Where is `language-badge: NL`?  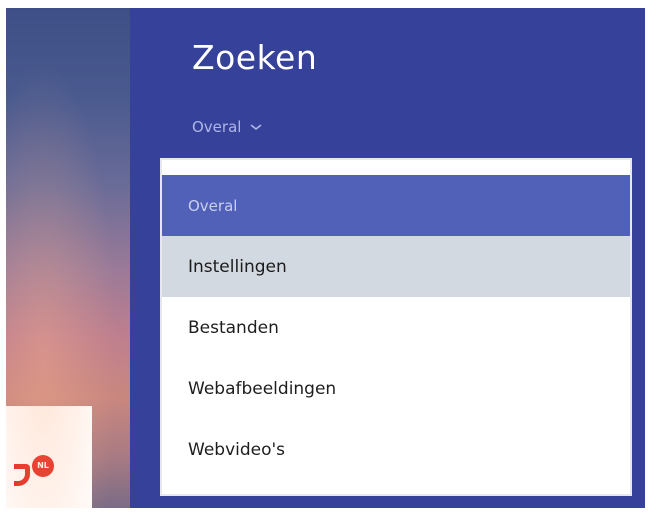 language-badge: NL is located at coordinates (43, 466).